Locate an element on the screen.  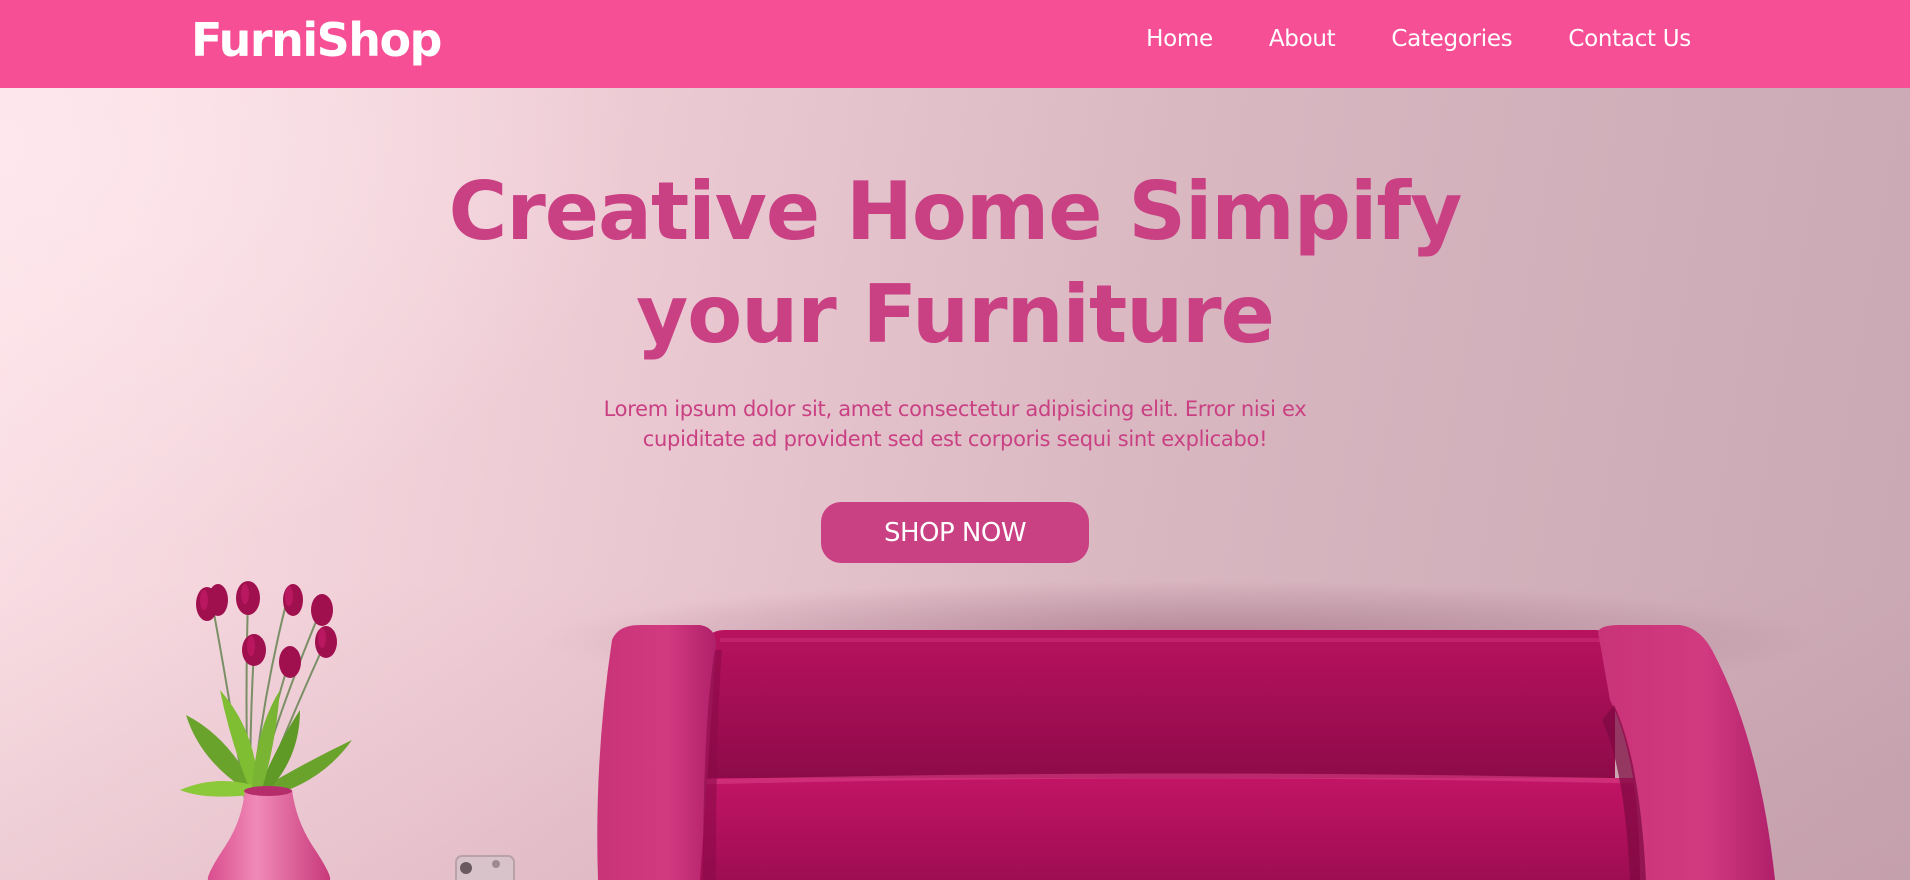
nav-categories-link: Categories is located at coordinates (1451, 39).